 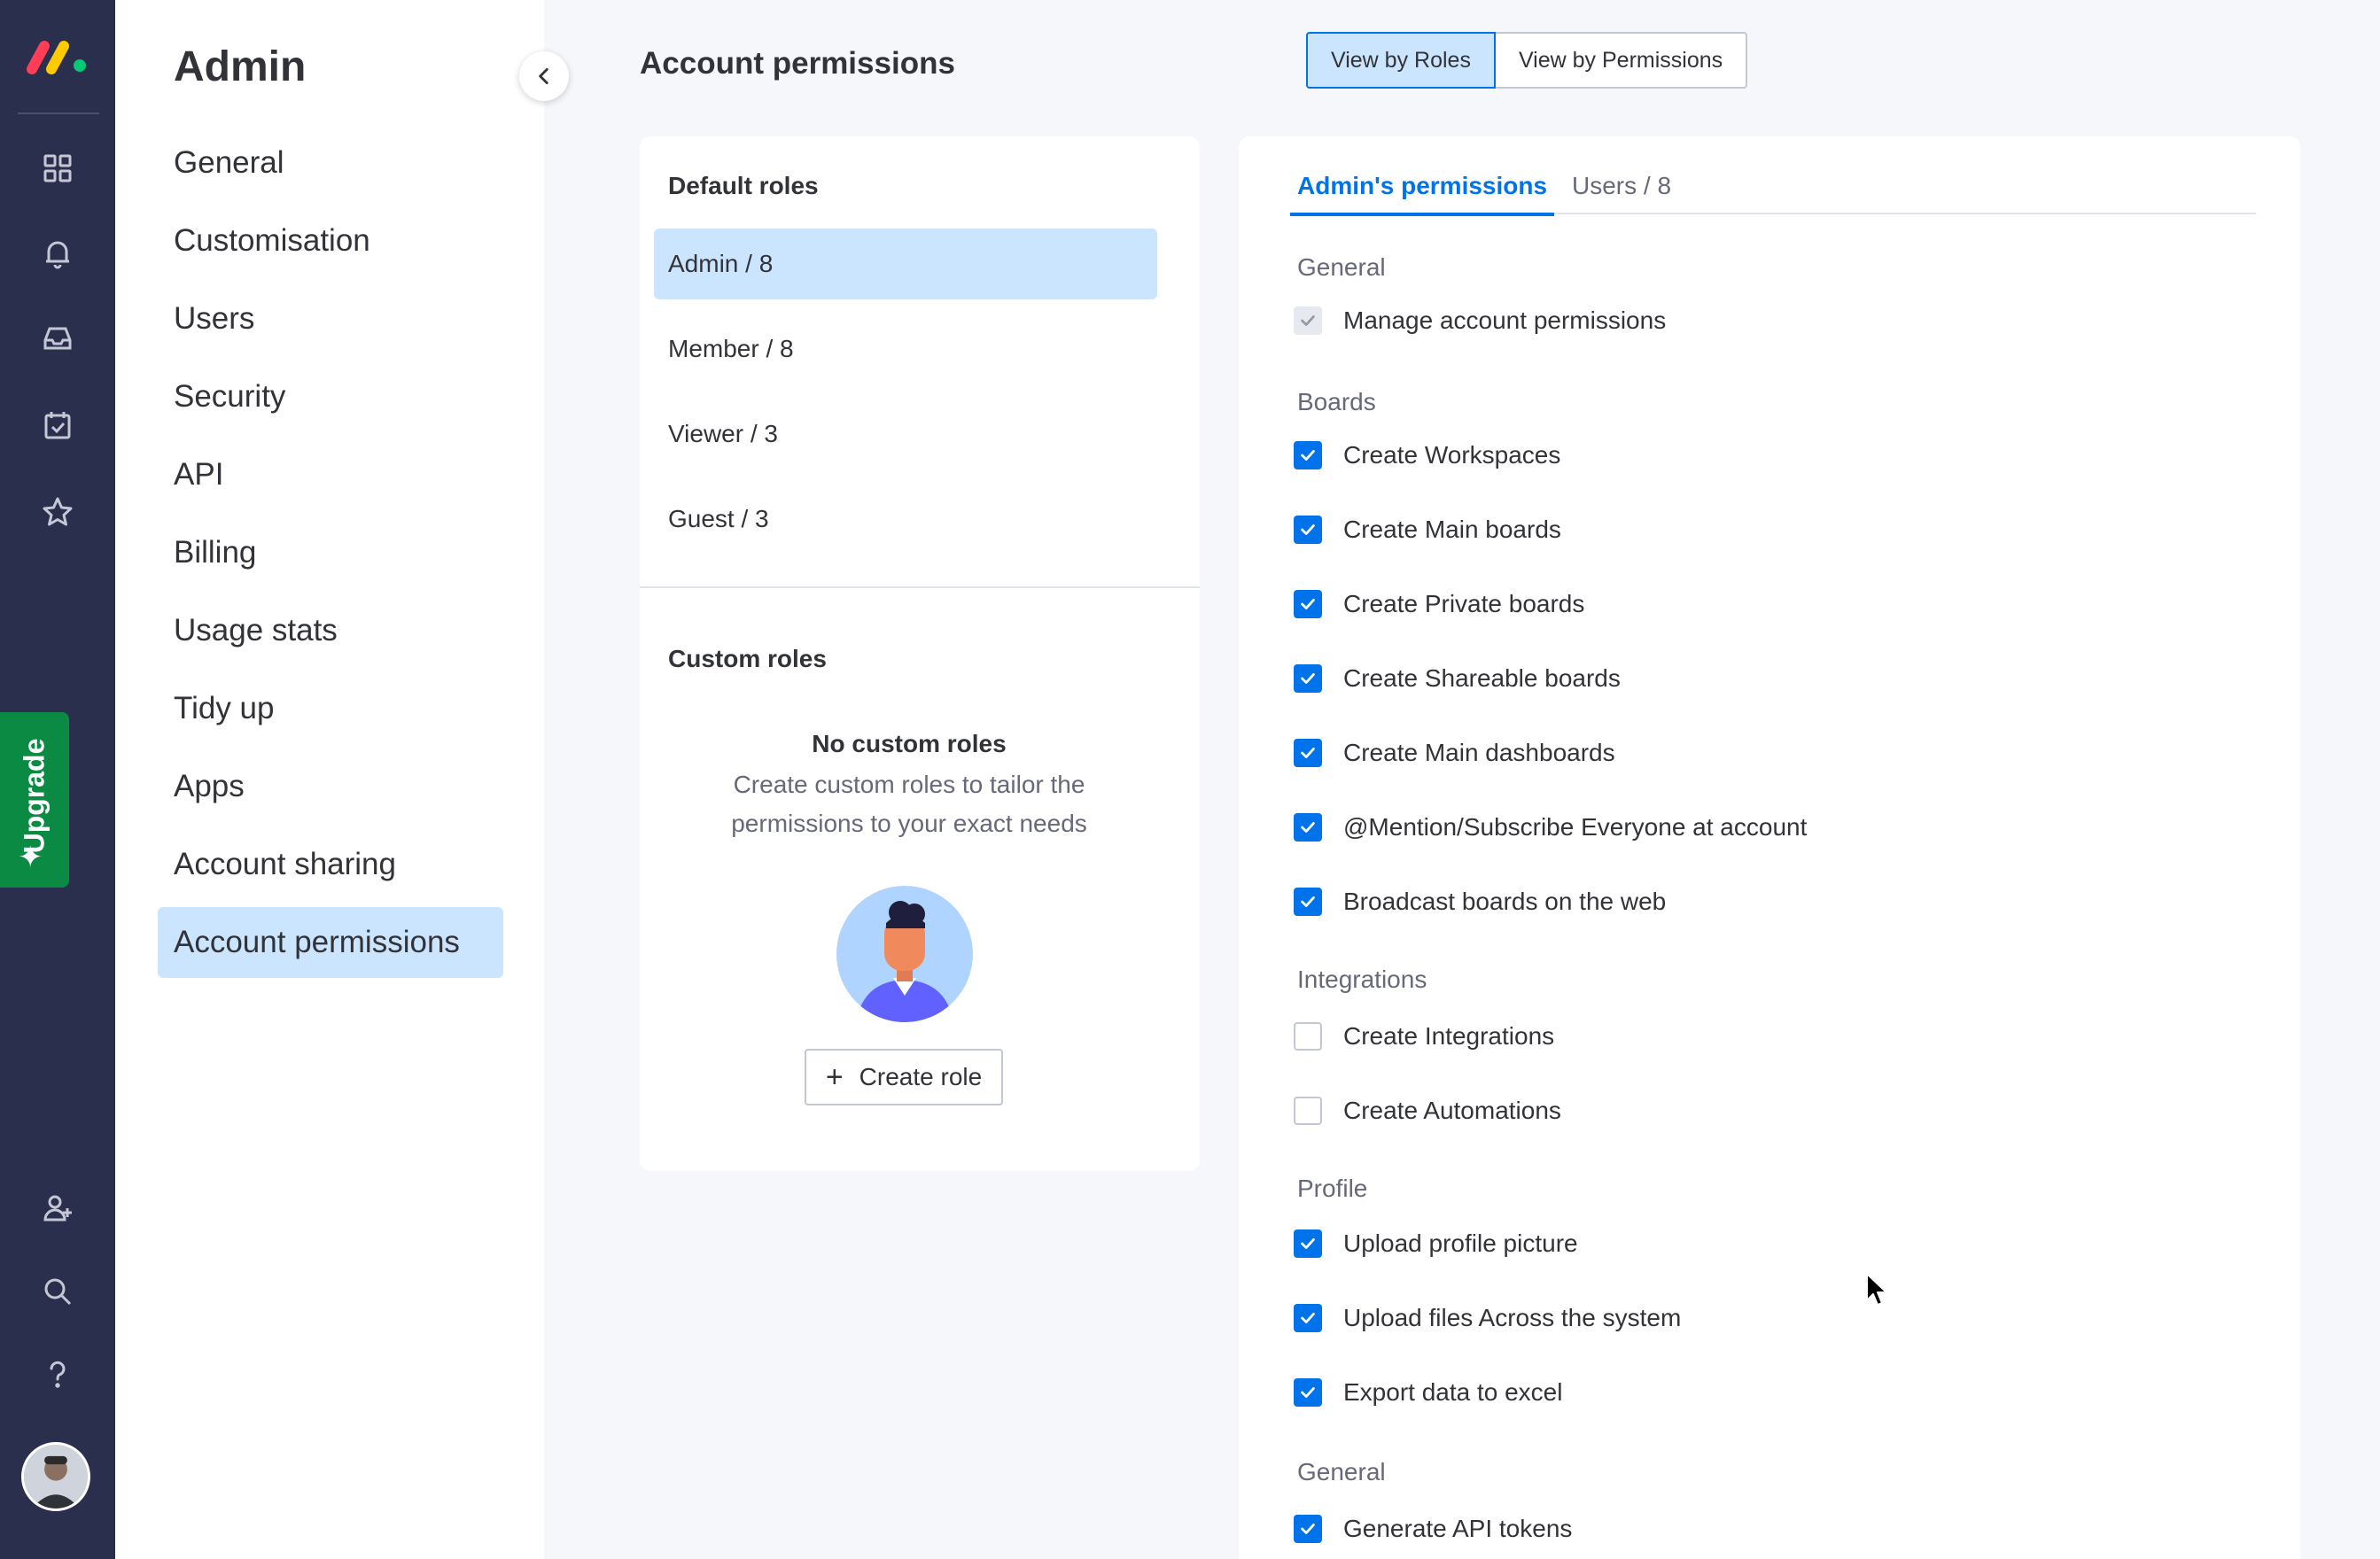 What do you see at coordinates (330, 786) in the screenshot?
I see `sidebar-item-apps: Apps` at bounding box center [330, 786].